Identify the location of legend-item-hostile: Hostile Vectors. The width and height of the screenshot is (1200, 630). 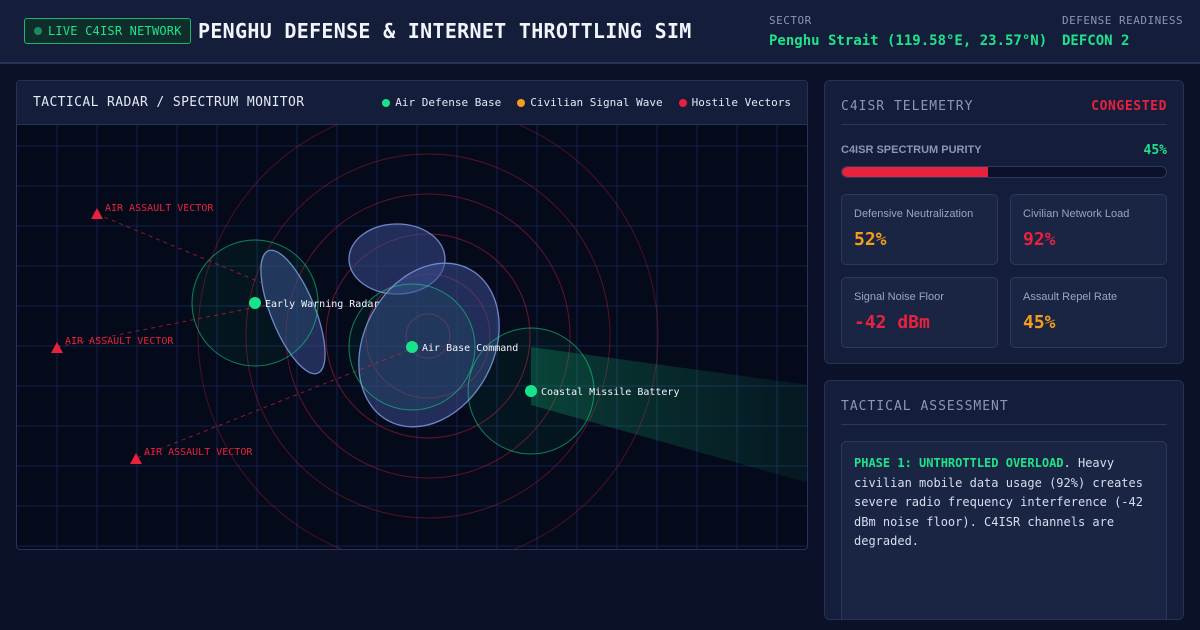
(734, 102).